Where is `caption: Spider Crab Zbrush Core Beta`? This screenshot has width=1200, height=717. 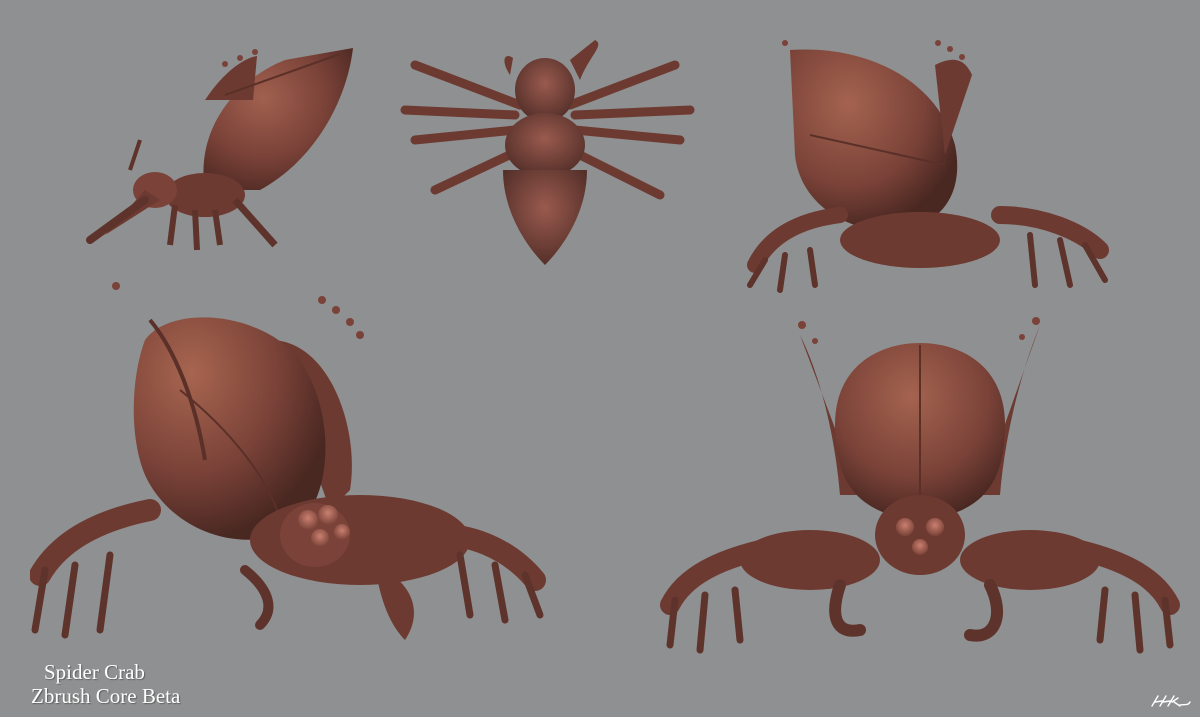
caption: Spider Crab Zbrush Core Beta is located at coordinates (105, 684).